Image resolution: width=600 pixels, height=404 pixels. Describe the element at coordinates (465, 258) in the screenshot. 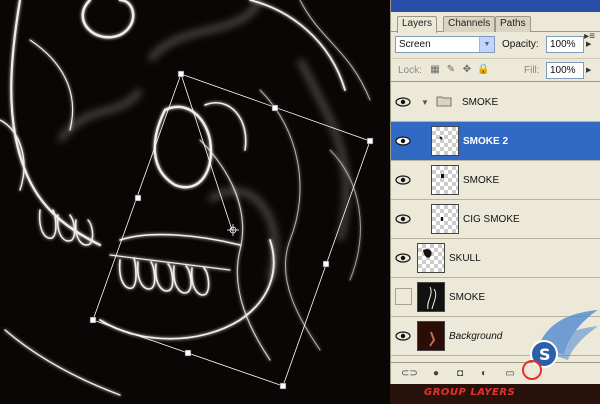

I see `layer-name: SKULL` at that location.